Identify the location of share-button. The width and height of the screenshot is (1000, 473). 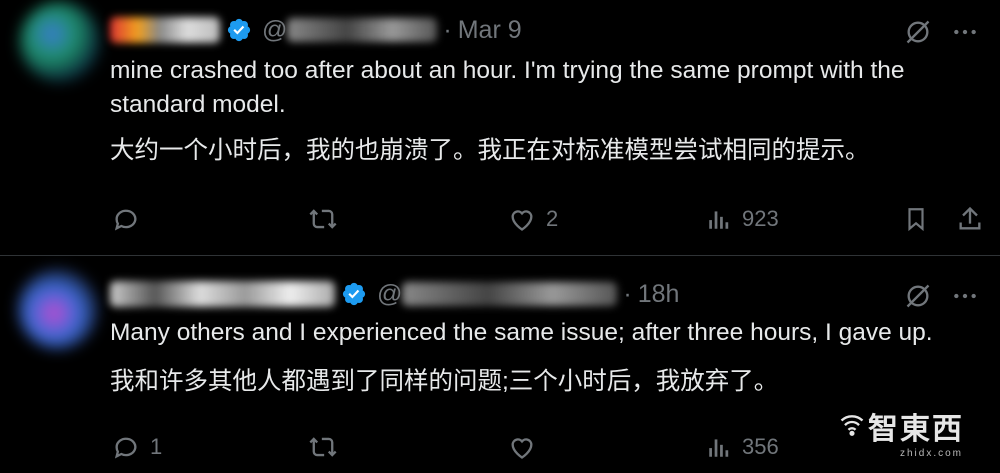
(970, 219).